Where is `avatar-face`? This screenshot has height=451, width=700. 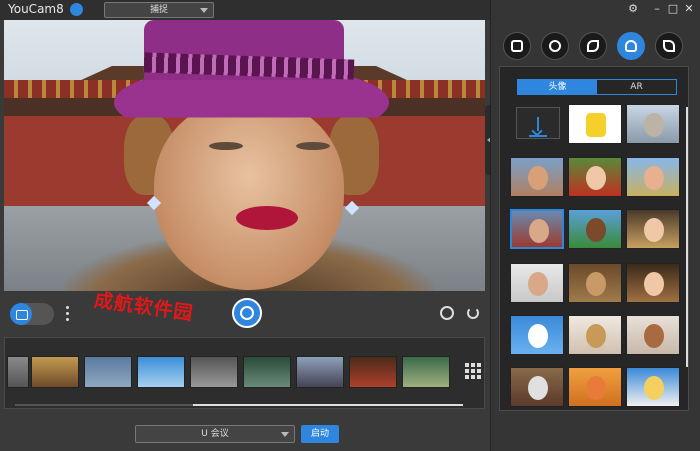
avatar-face is located at coordinates (249, 195).